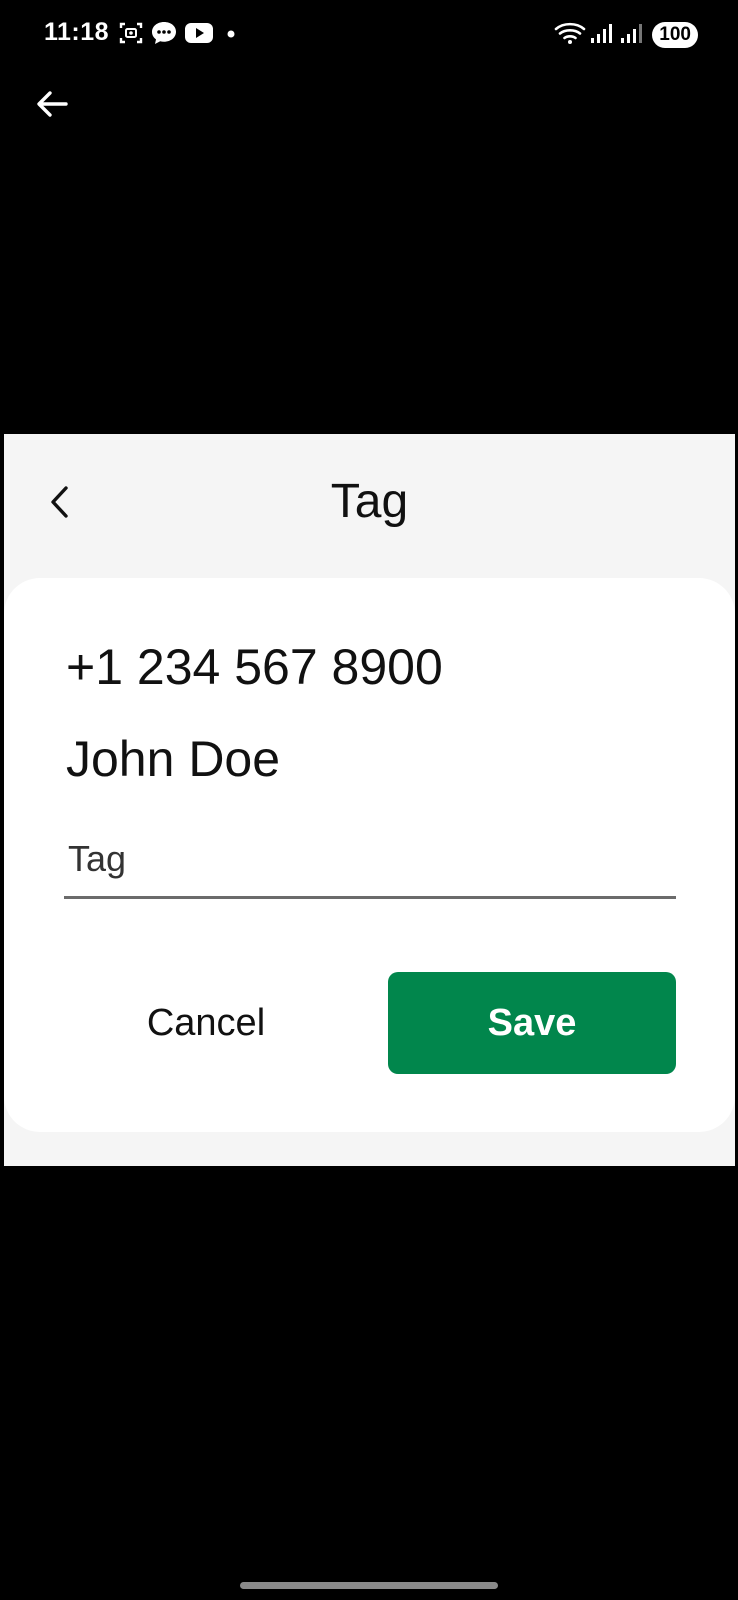 The width and height of the screenshot is (738, 1600). I want to click on save-button: Save, so click(532, 1023).